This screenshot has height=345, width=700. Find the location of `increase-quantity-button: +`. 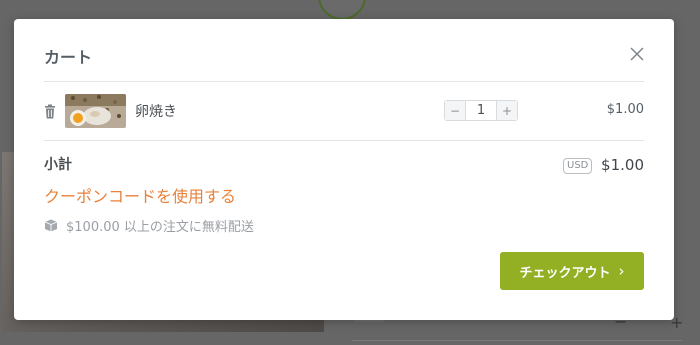

increase-quantity-button: + is located at coordinates (506, 110).